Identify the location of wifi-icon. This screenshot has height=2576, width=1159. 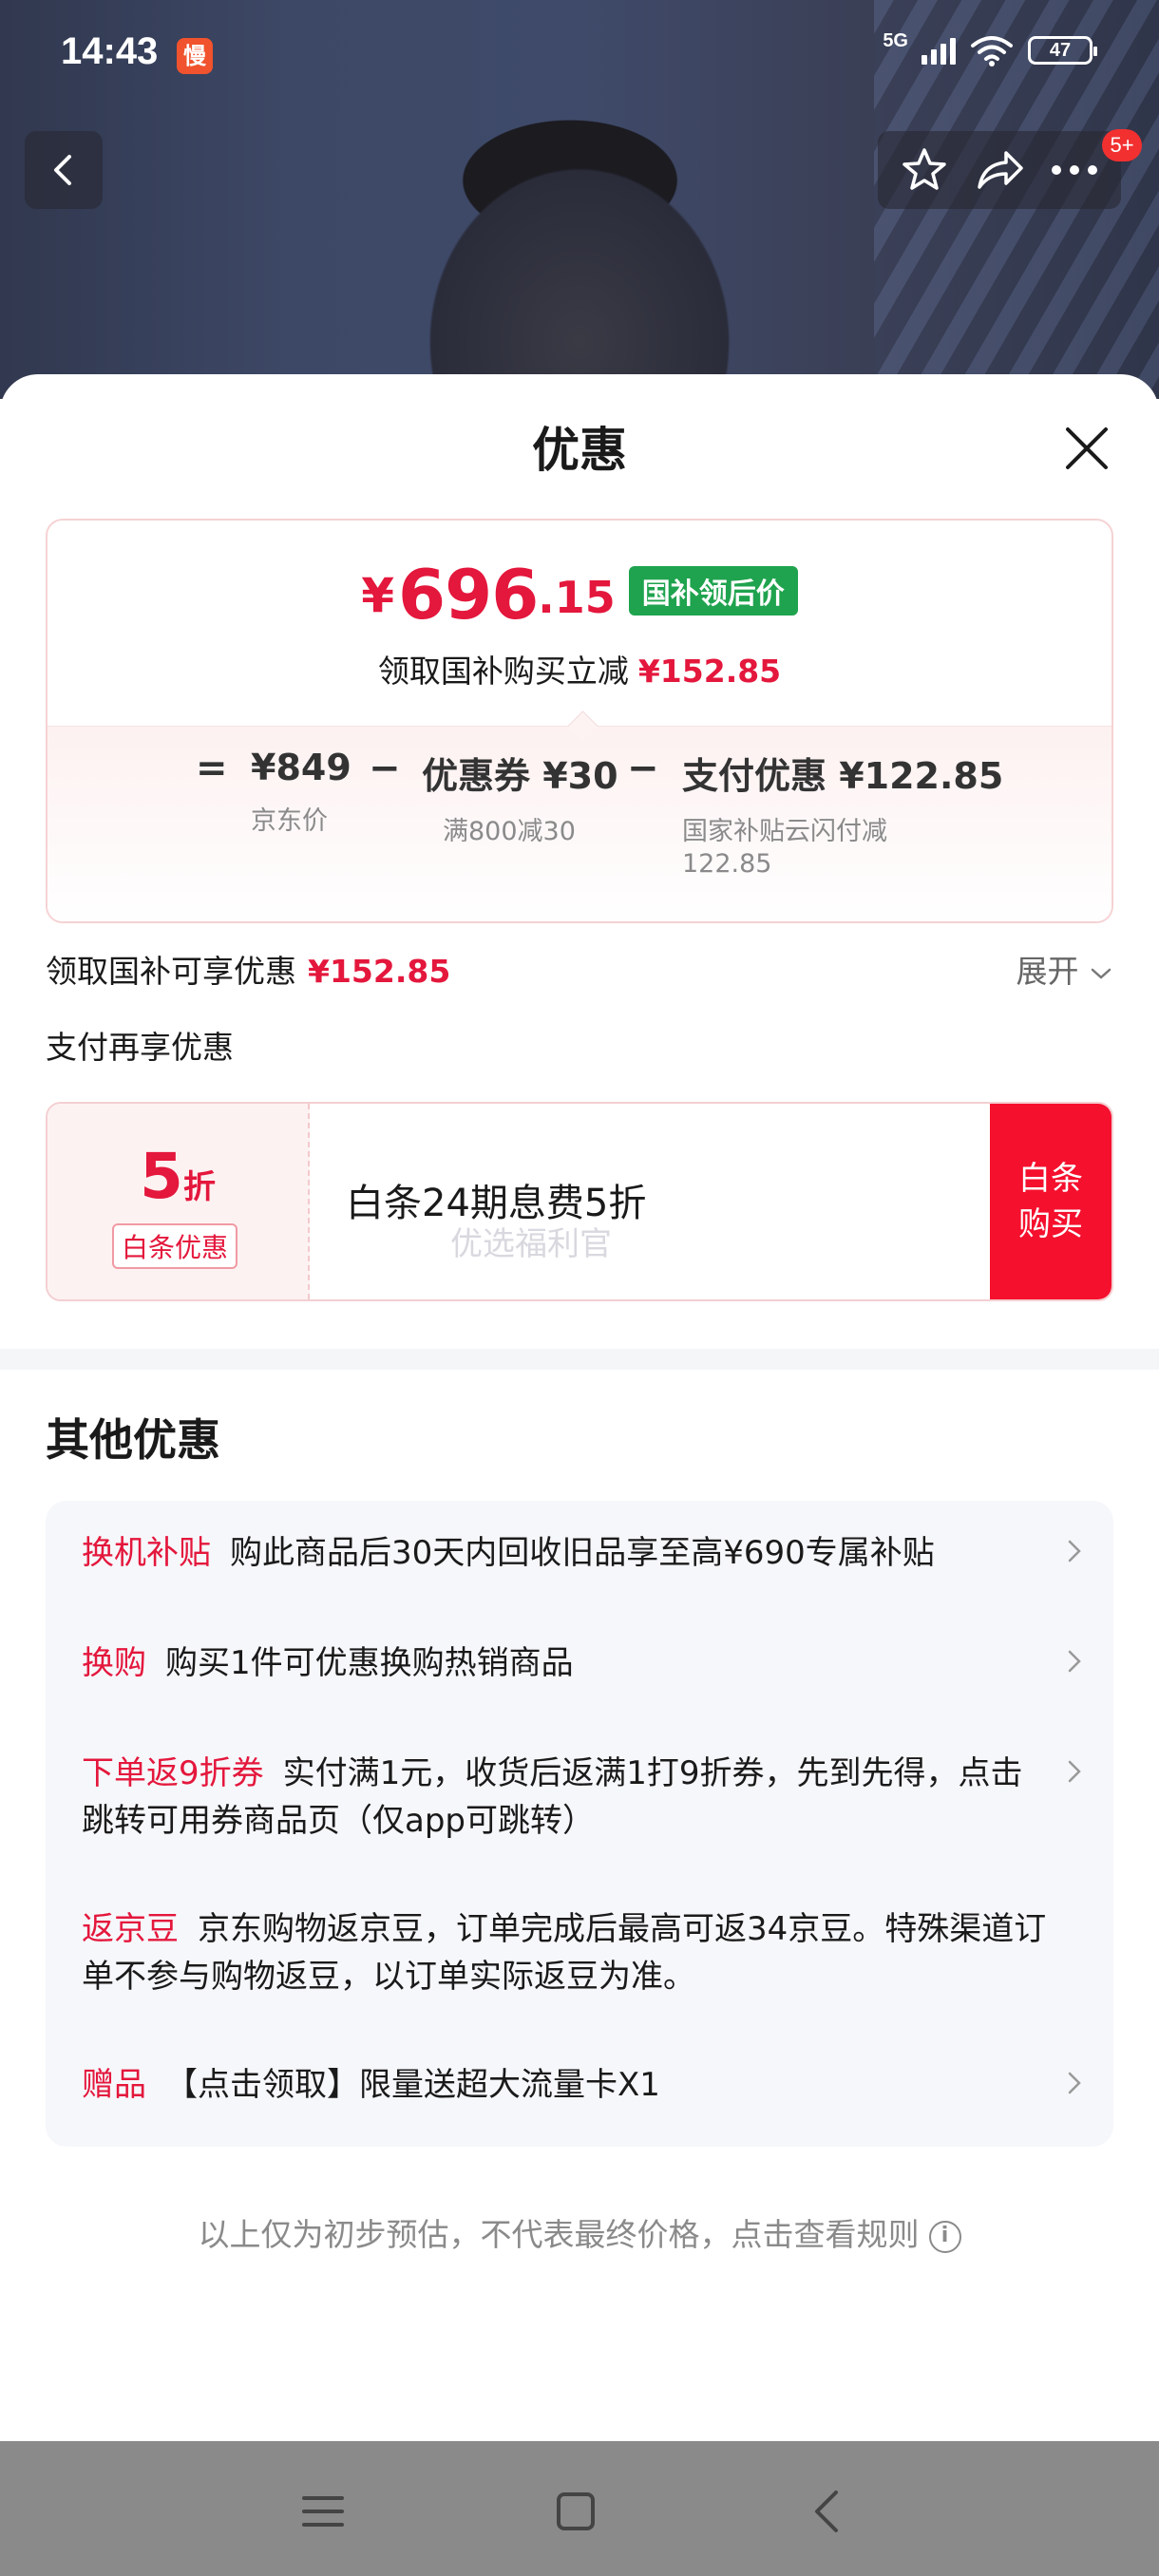
(992, 51).